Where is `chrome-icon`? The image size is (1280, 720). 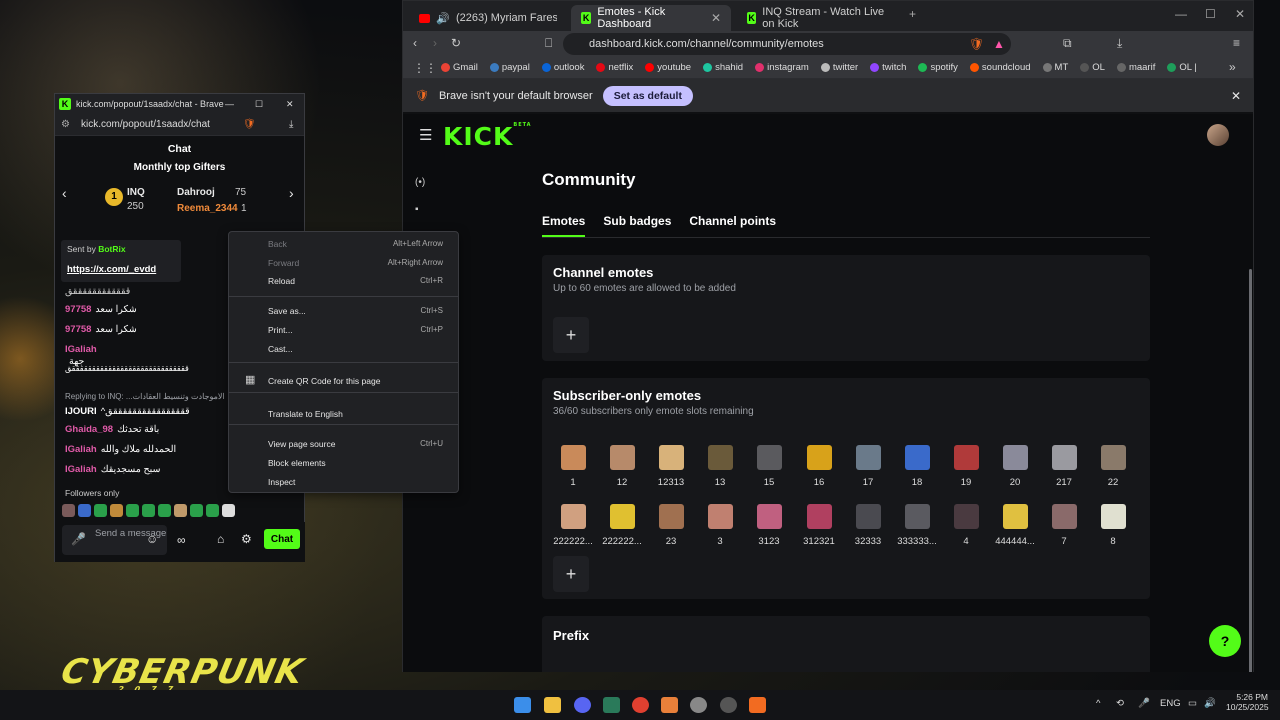
chrome-icon is located at coordinates (640, 705).